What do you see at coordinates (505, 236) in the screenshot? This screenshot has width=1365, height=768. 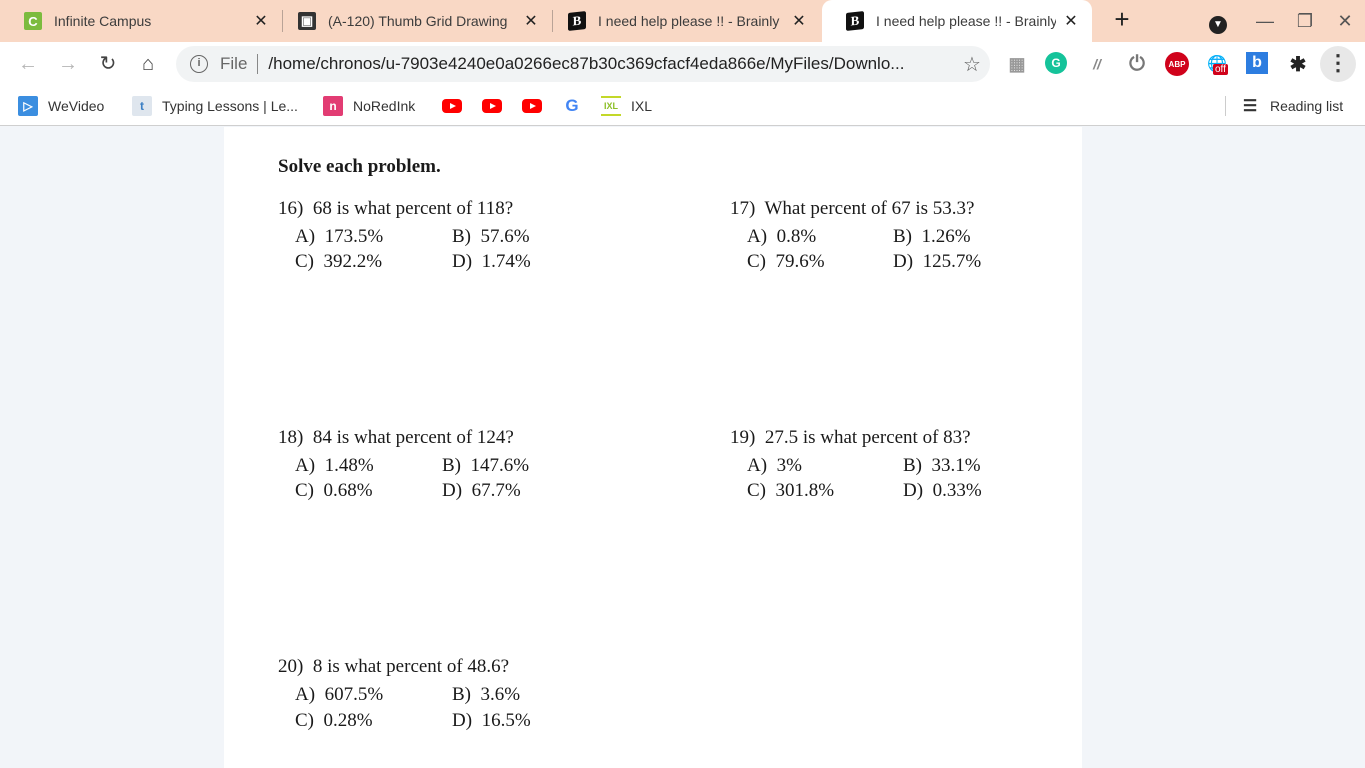 I see `choice-value: 57.6%` at bounding box center [505, 236].